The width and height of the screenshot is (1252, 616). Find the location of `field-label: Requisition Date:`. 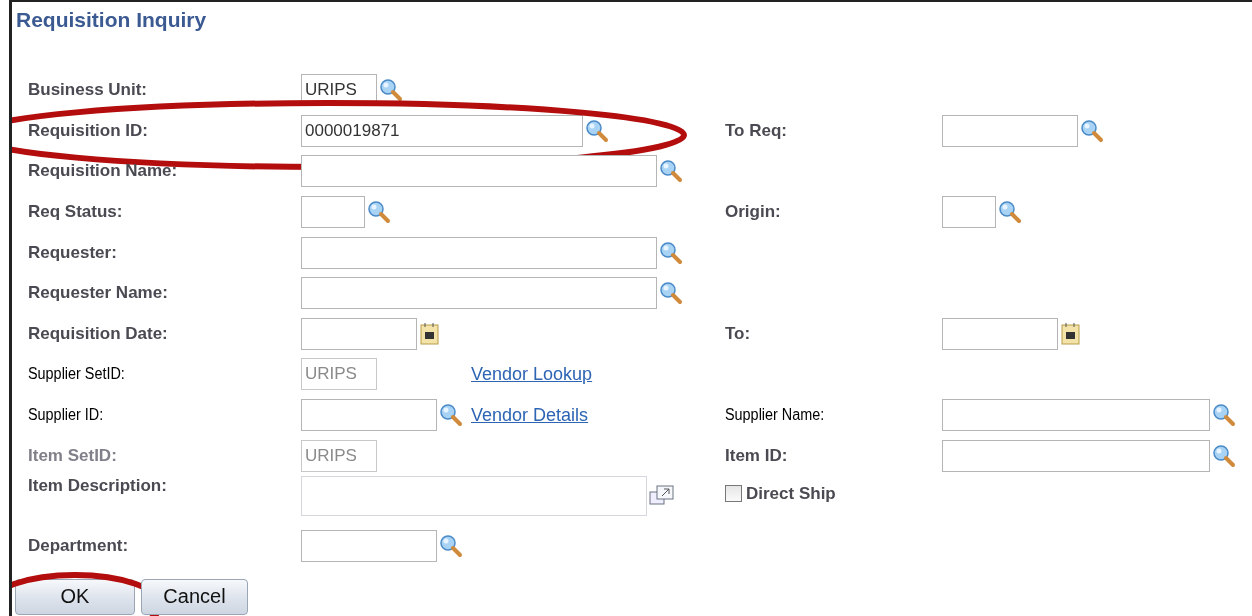

field-label: Requisition Date: is located at coordinates (98, 333).